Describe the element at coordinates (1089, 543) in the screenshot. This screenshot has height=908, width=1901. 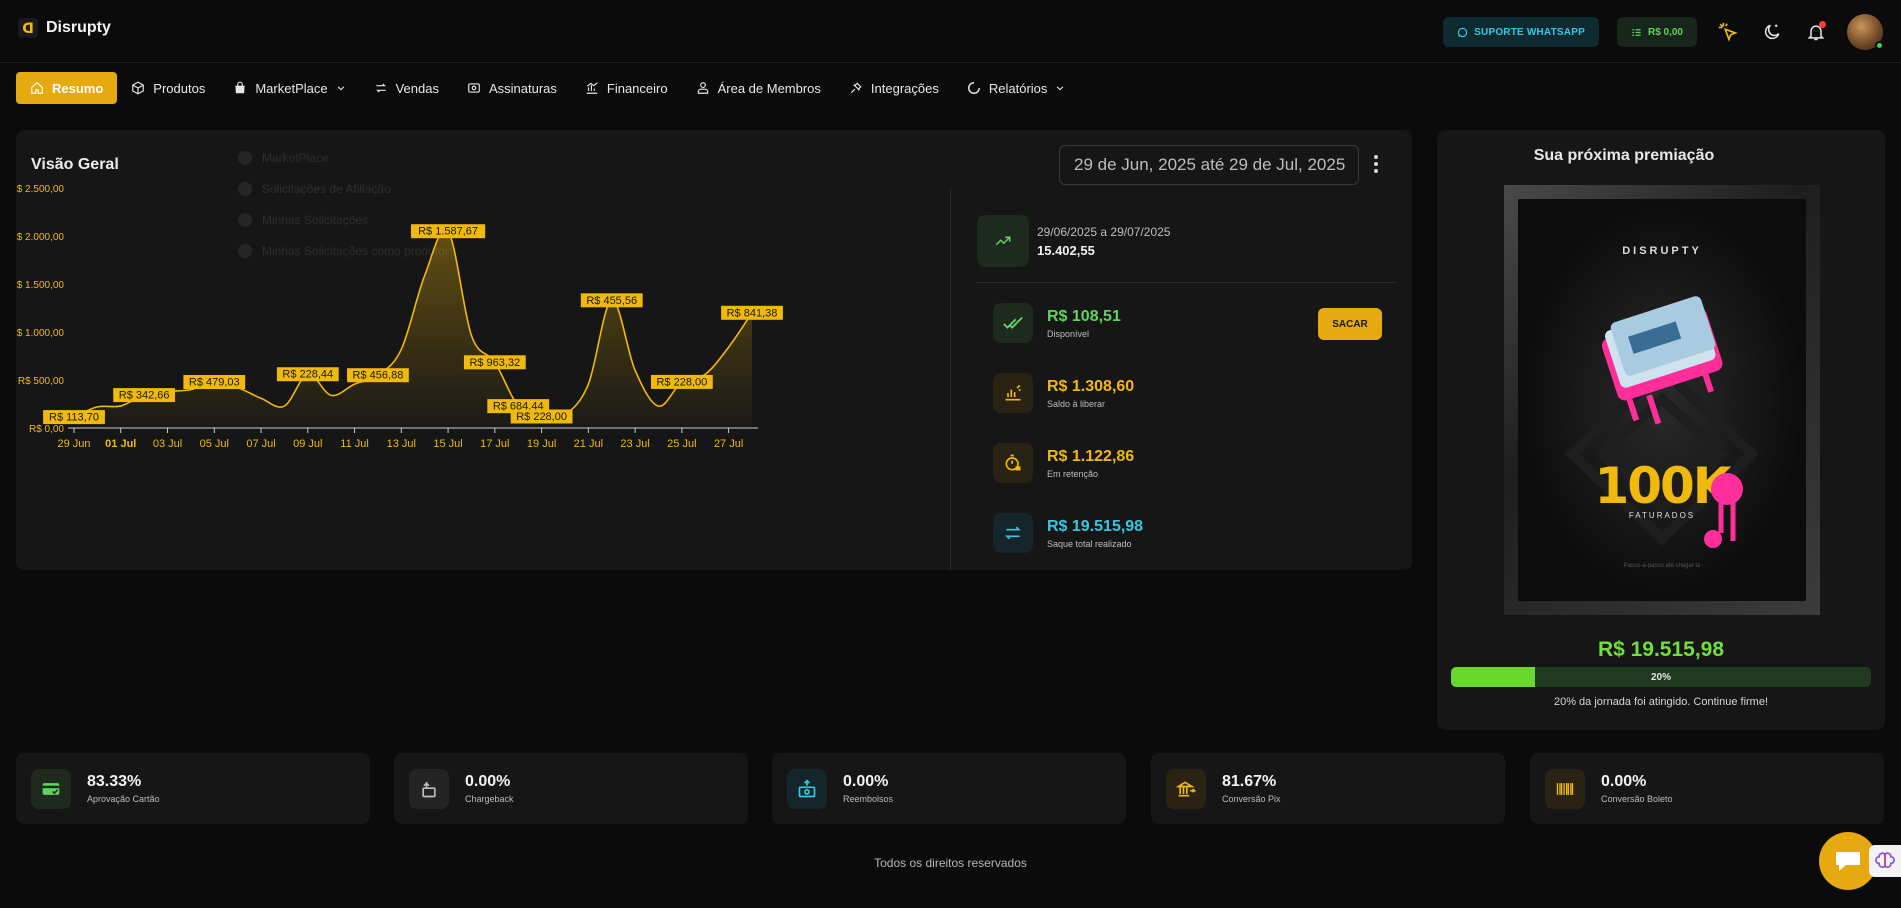
I see `finance-label: Saque total realizado` at that location.